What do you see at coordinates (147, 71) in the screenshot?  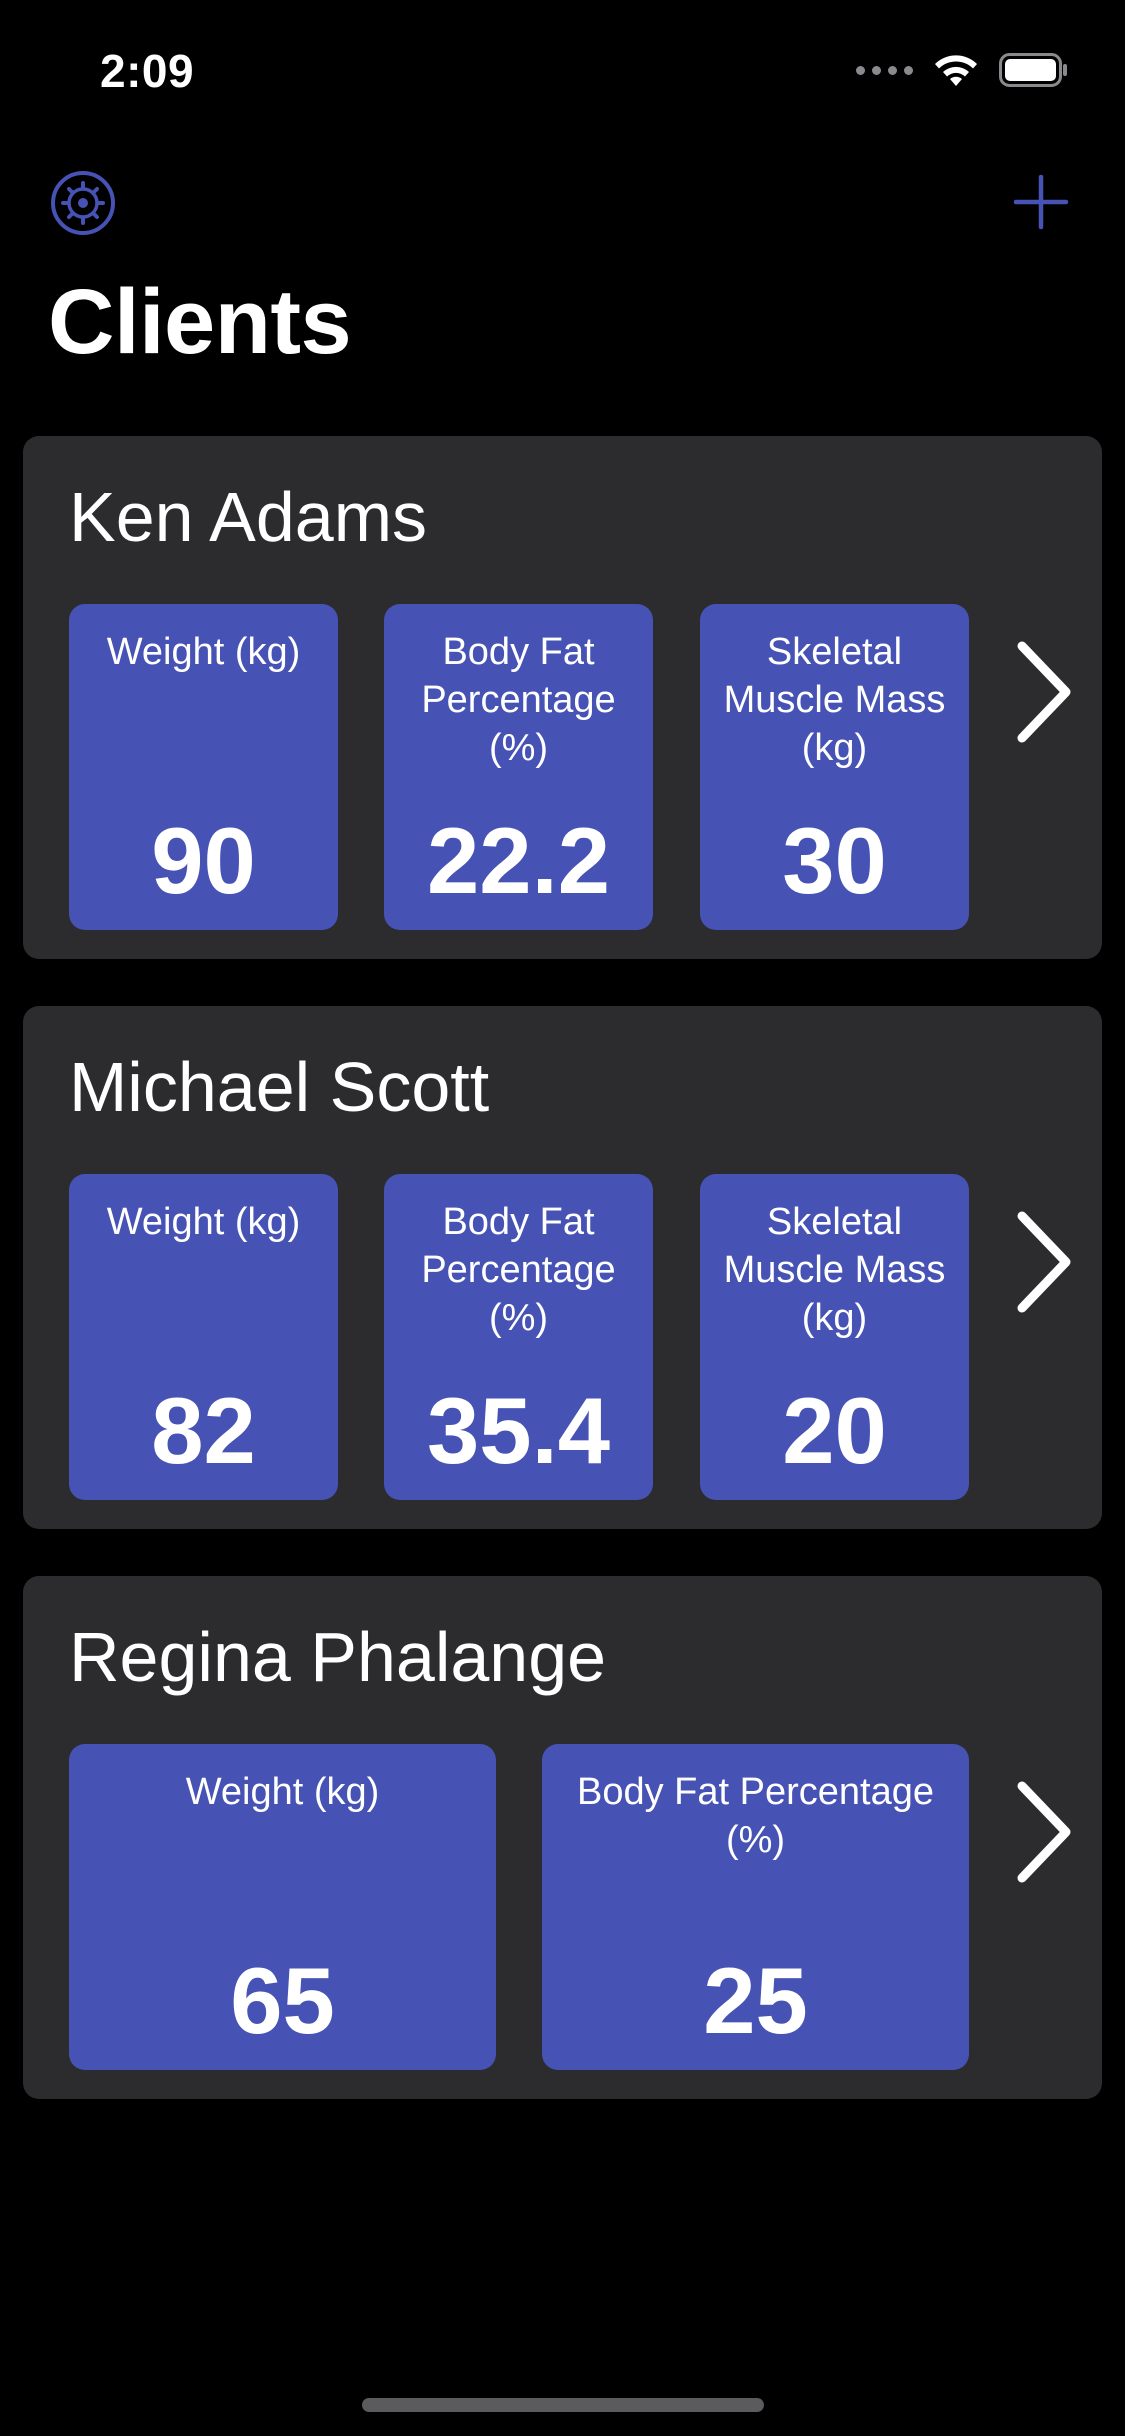 I see `status-time: 2:09` at bounding box center [147, 71].